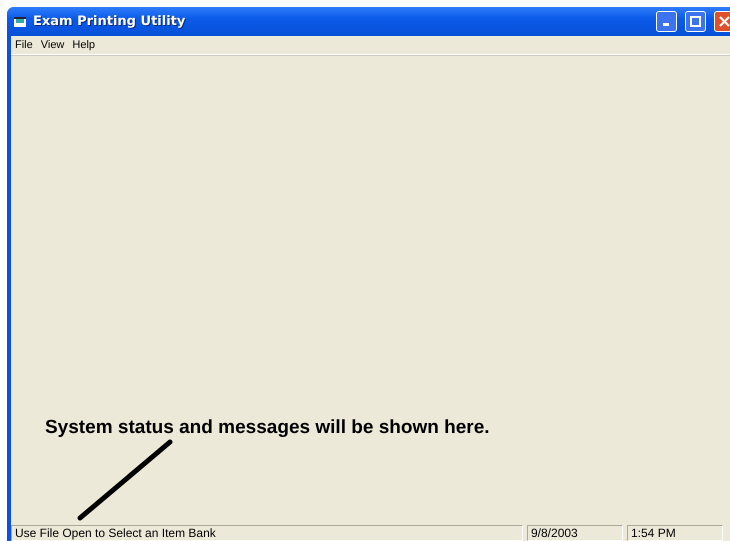 The image size is (730, 541). I want to click on close-button, so click(722, 21).